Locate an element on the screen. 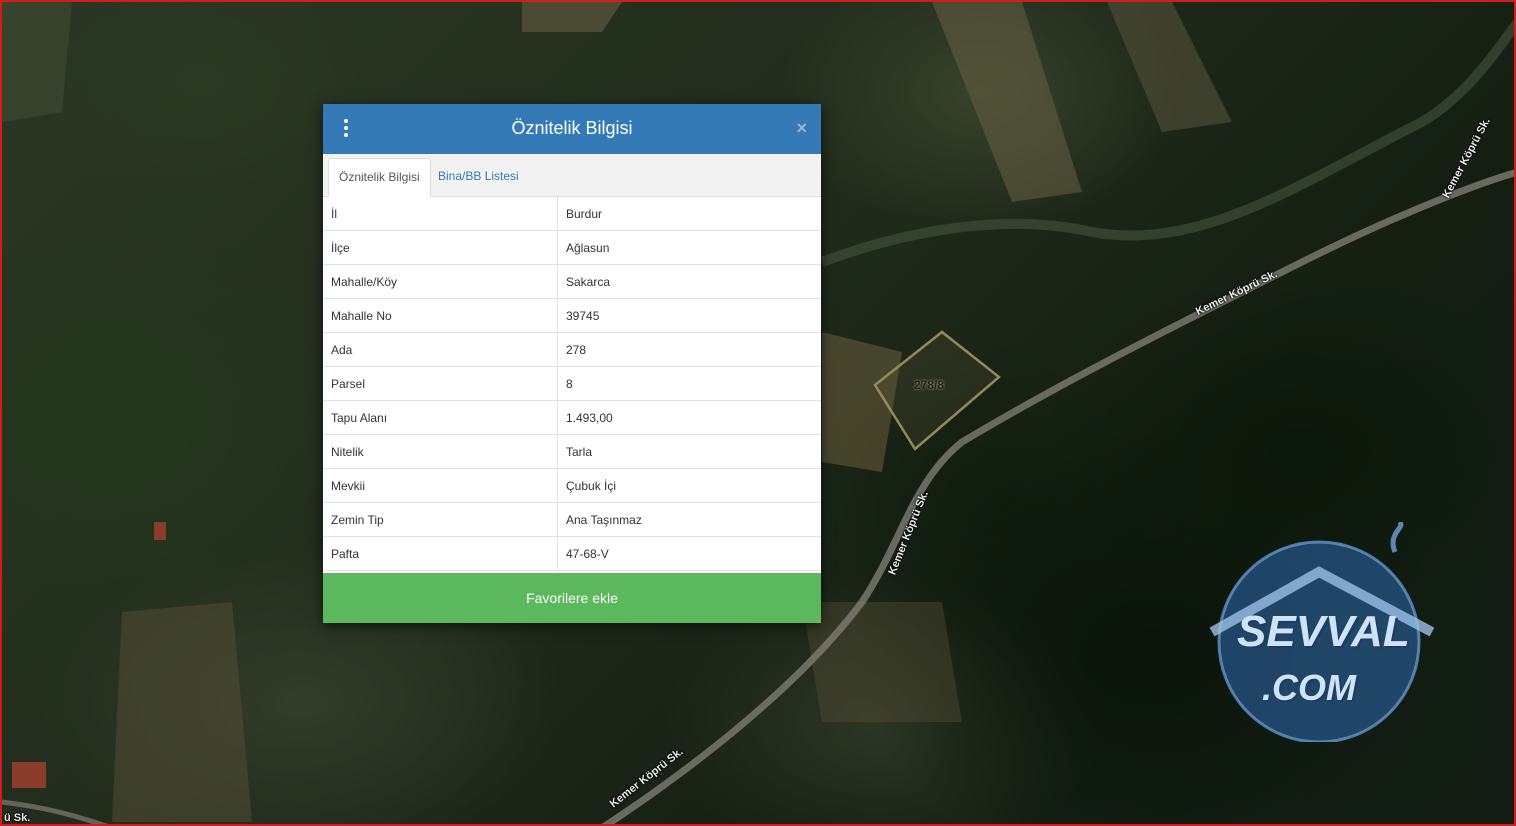 Image resolution: width=1516 pixels, height=826 pixels. dialog-title: Öznitelik Bilgisi is located at coordinates (572, 128).